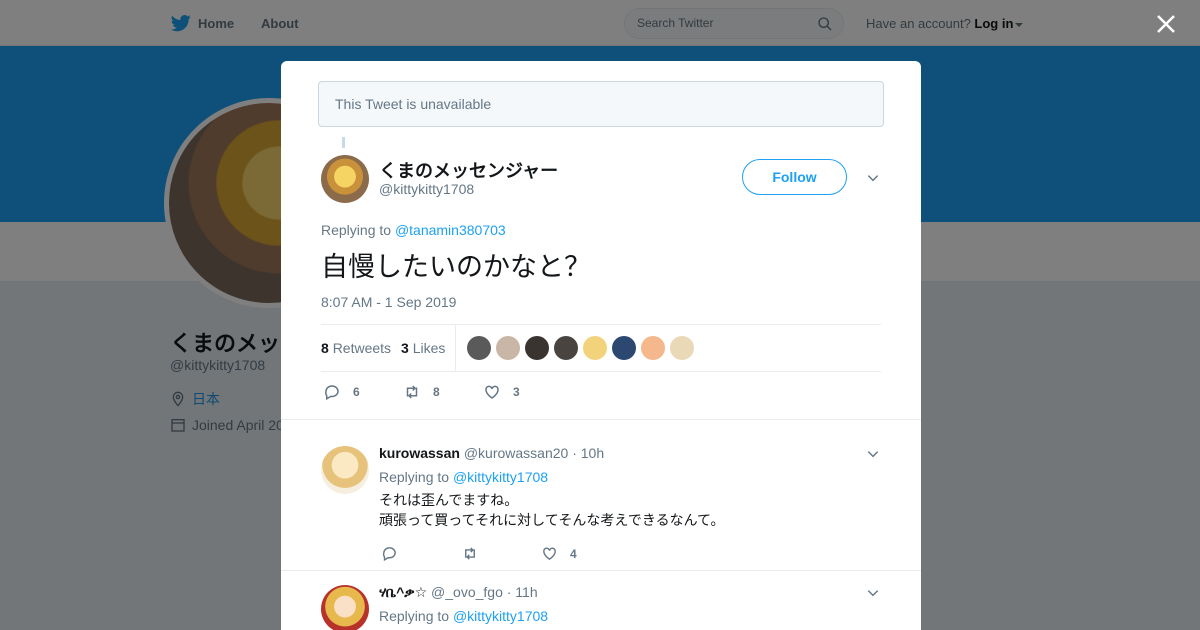  Describe the element at coordinates (449, 501) in the screenshot. I see `reply-text-line: それは歪んでますね。` at that location.